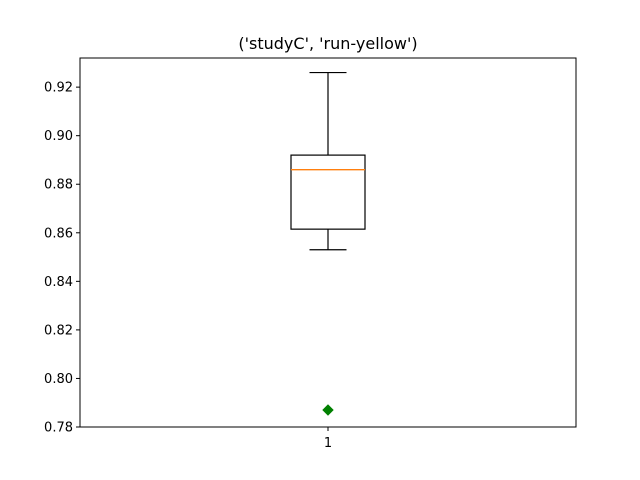  I want to click on y-tick-label: 0.82, so click(58, 330).